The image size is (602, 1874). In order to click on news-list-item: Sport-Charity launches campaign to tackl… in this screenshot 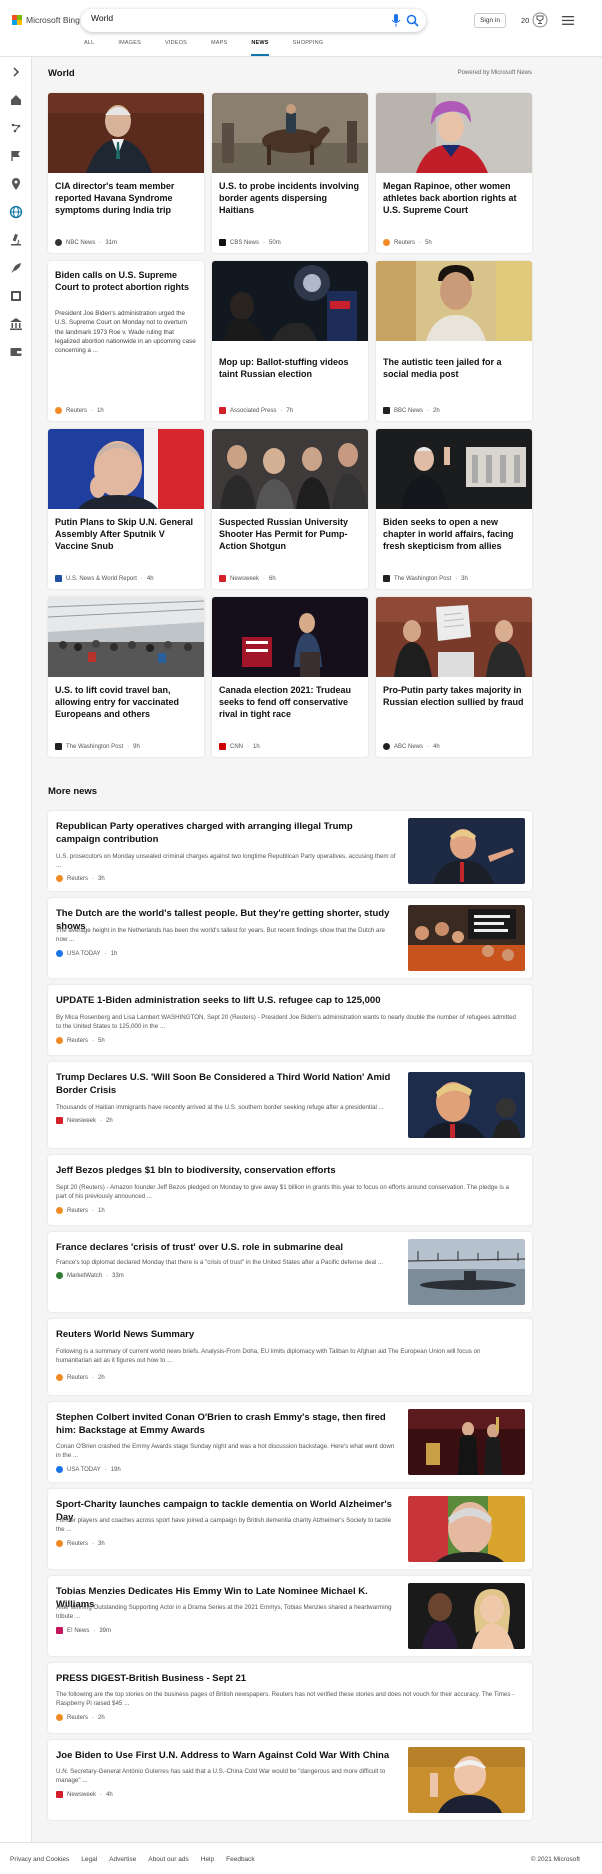, I will do `click(290, 1529)`.